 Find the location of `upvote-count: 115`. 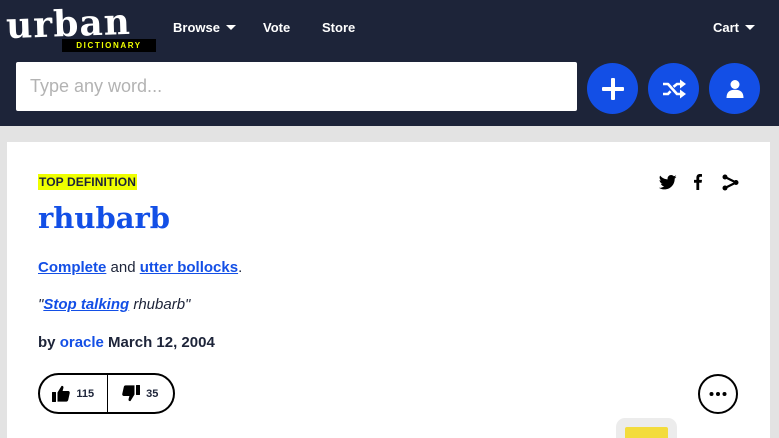

upvote-count: 115 is located at coordinates (85, 393).